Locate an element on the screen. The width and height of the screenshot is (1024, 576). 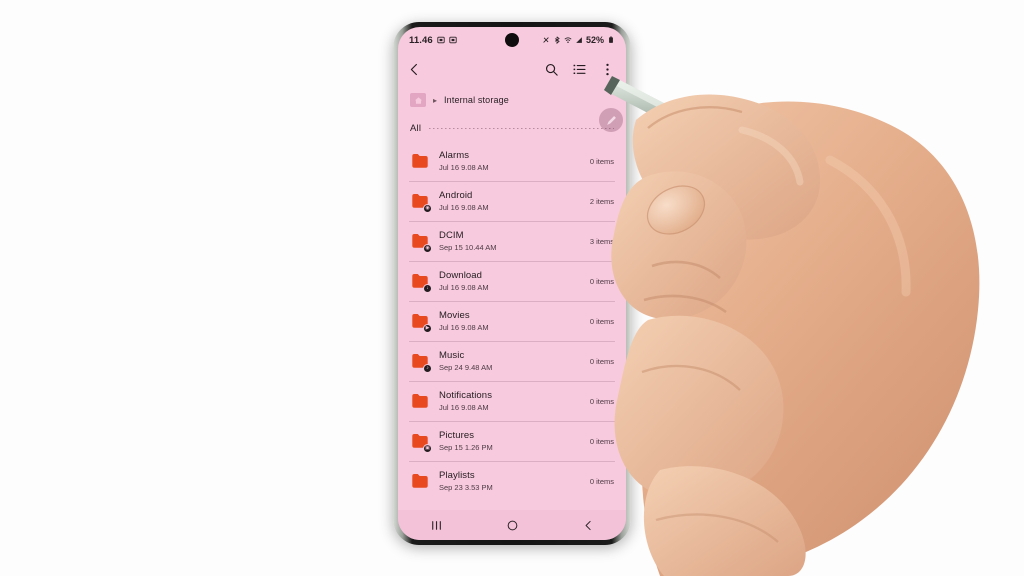
file-item-count: 3 items is located at coordinates (601, 241).